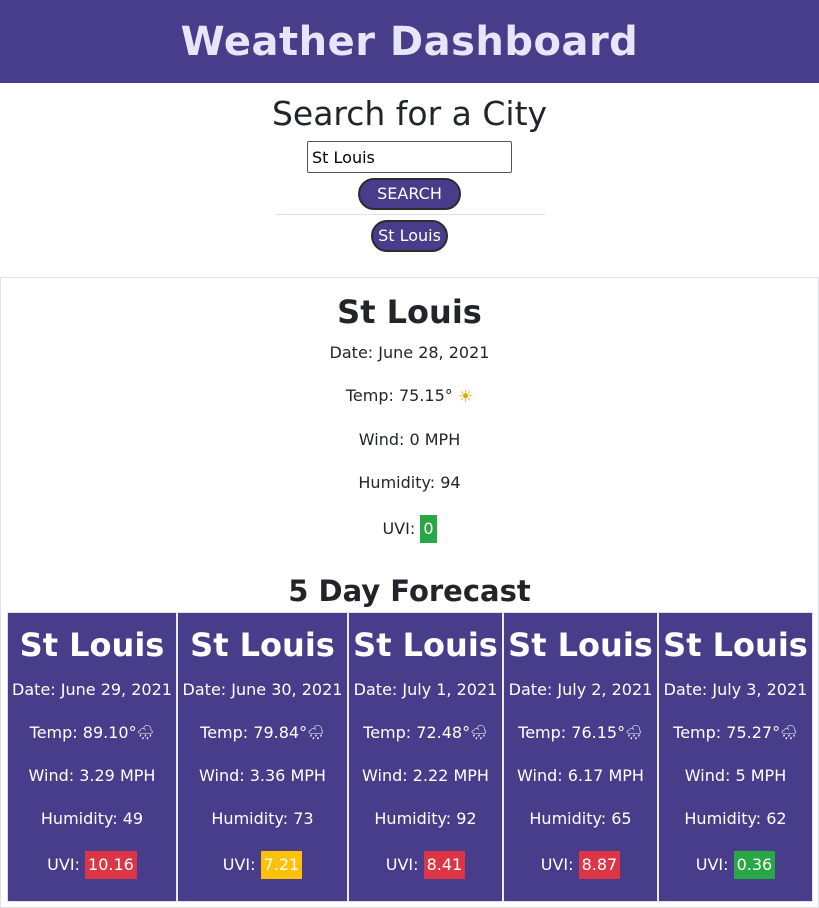  I want to click on search-divider, so click(409, 214).